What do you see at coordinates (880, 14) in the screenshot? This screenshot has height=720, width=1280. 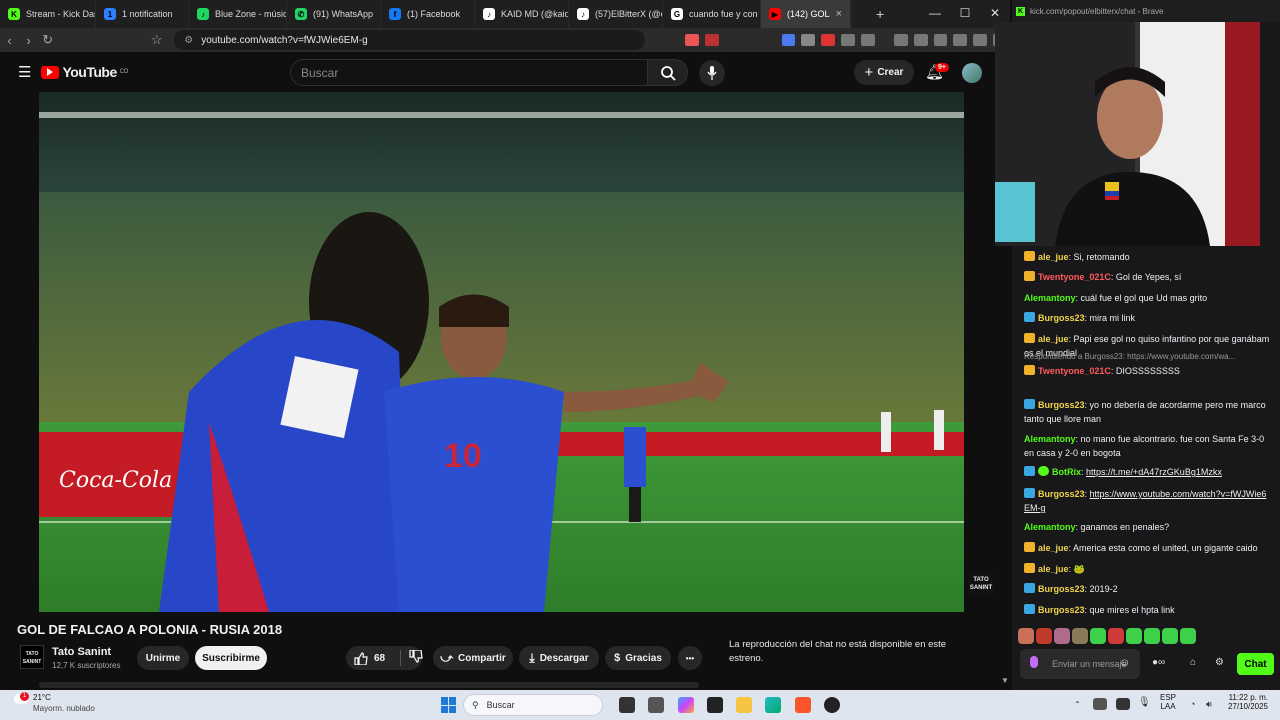 I see `new-tab-button: +` at bounding box center [880, 14].